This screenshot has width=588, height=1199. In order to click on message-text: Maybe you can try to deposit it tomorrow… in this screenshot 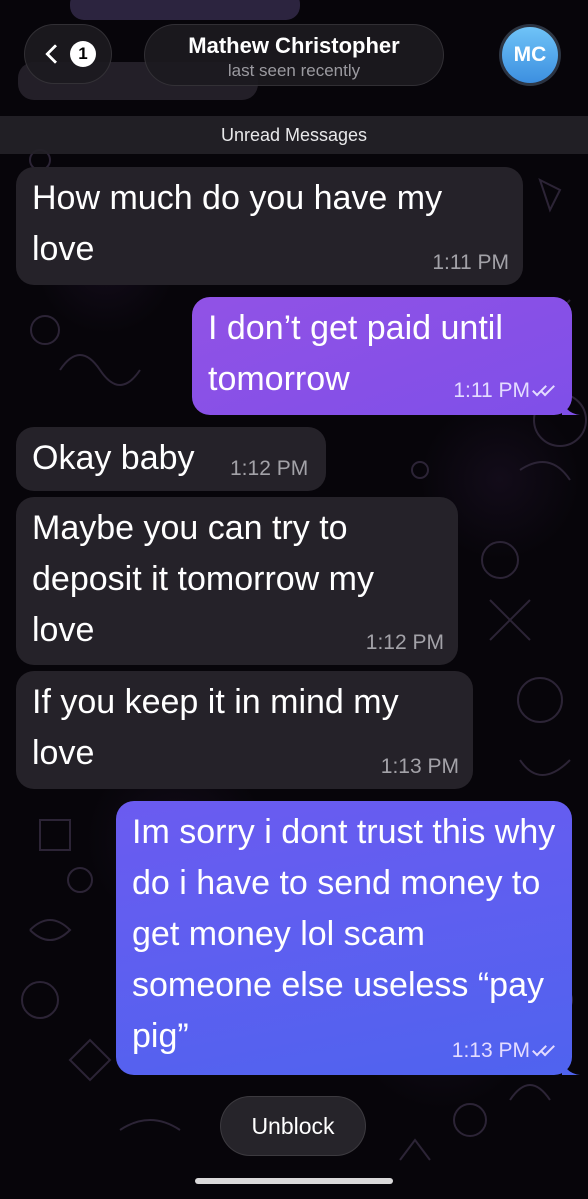, I will do `click(203, 579)`.